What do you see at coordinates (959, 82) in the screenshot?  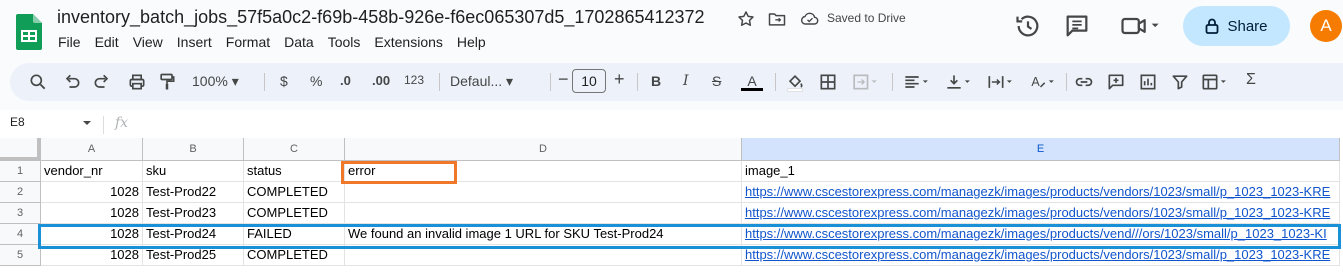 I see `vertical-align-icon` at bounding box center [959, 82].